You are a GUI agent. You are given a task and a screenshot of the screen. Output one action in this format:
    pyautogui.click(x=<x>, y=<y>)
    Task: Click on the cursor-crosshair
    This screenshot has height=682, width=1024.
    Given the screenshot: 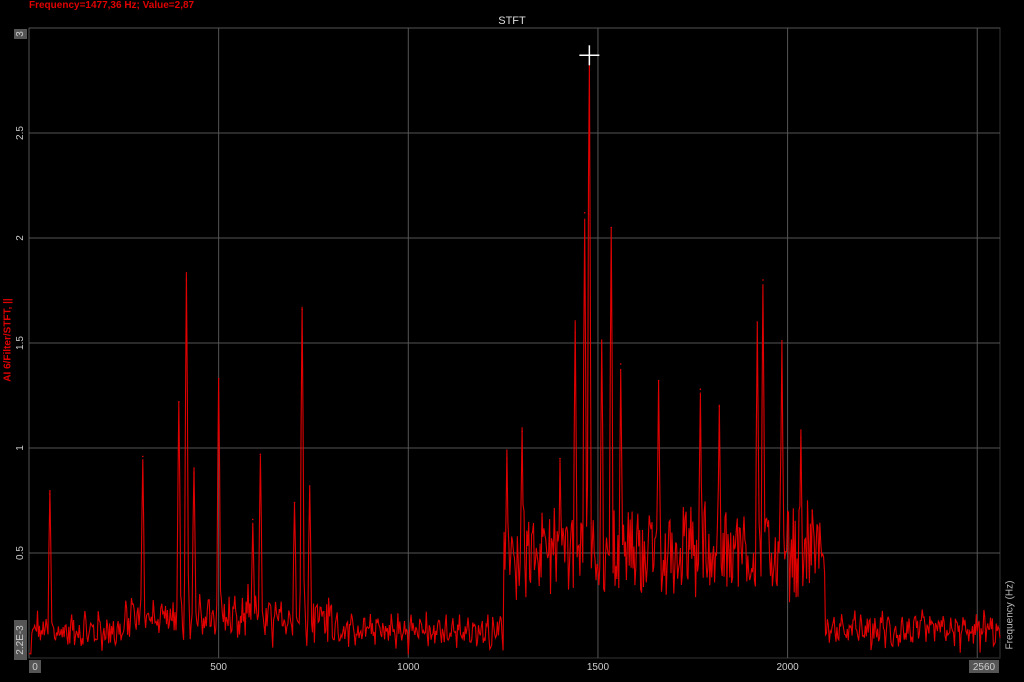 What is the action you would take?
    pyautogui.click(x=589, y=55)
    